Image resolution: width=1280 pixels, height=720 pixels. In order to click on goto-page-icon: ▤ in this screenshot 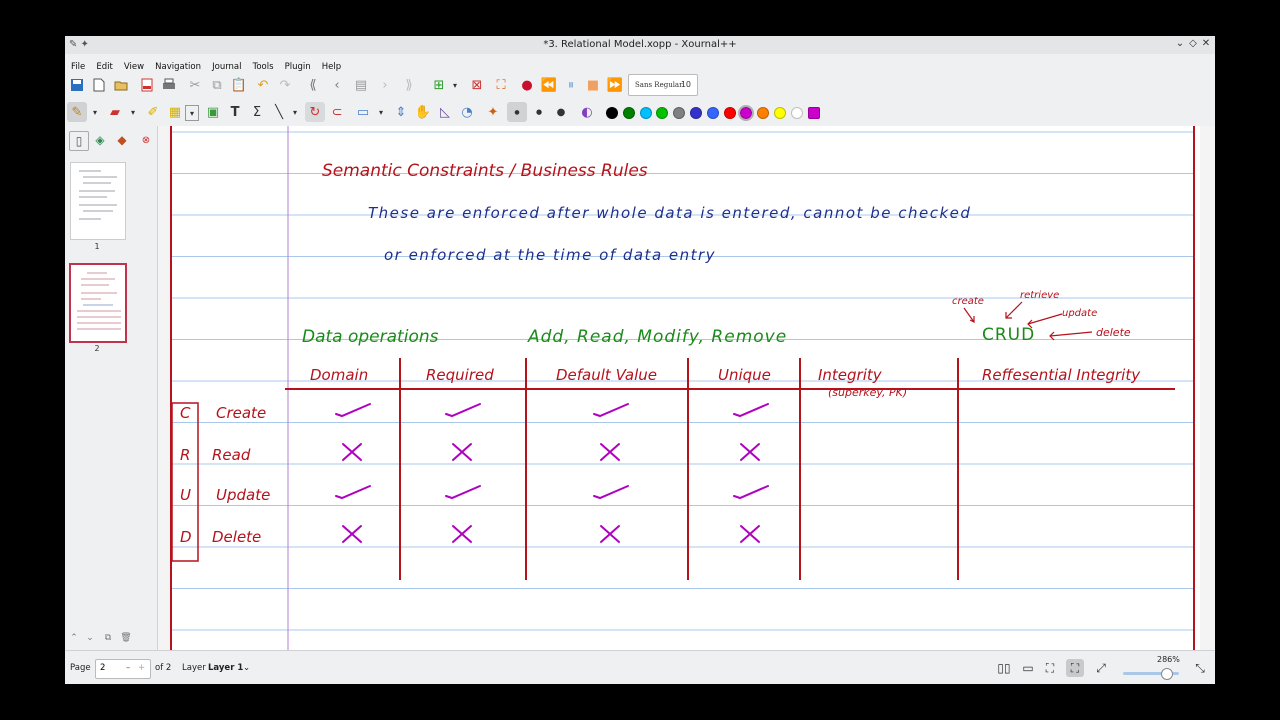, I will do `click(361, 85)`.